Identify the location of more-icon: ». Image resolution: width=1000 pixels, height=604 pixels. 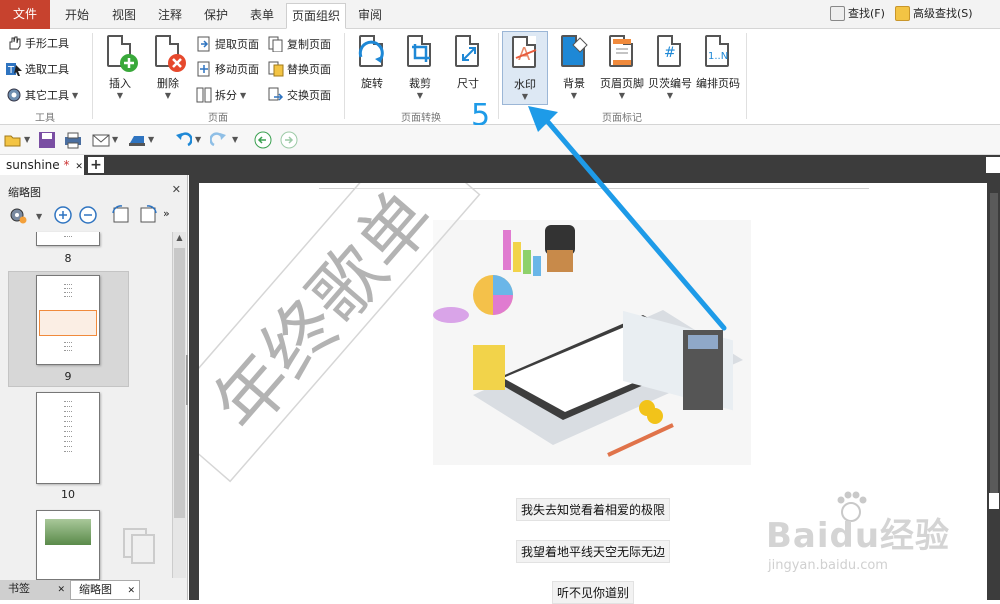
(166, 213).